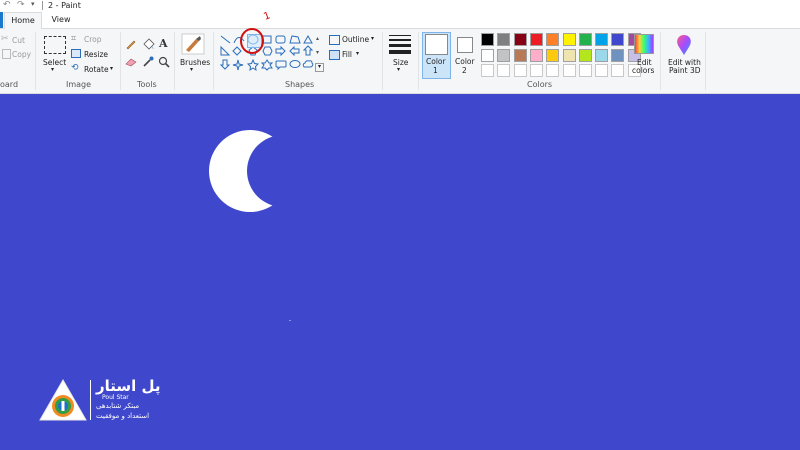 Image resolution: width=800 pixels, height=450 pixels. Describe the element at coordinates (76, 53) in the screenshot. I see `resize-icon` at that location.